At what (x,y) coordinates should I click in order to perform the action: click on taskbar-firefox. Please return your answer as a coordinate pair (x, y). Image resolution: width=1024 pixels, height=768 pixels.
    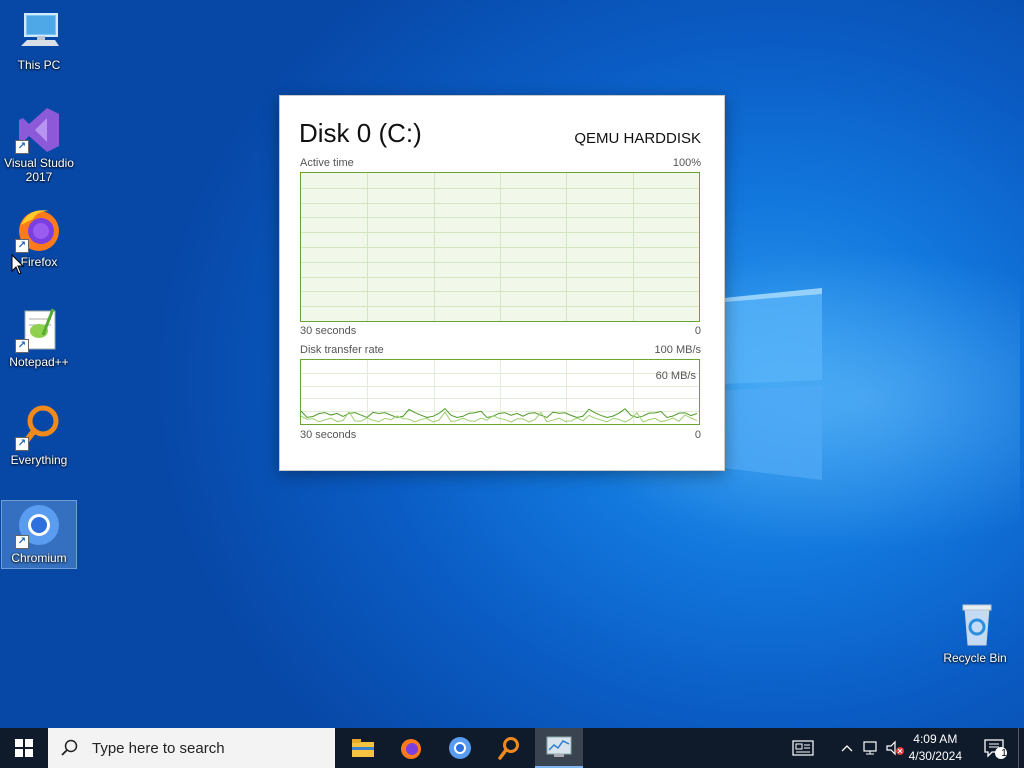
    Looking at the image, I should click on (411, 748).